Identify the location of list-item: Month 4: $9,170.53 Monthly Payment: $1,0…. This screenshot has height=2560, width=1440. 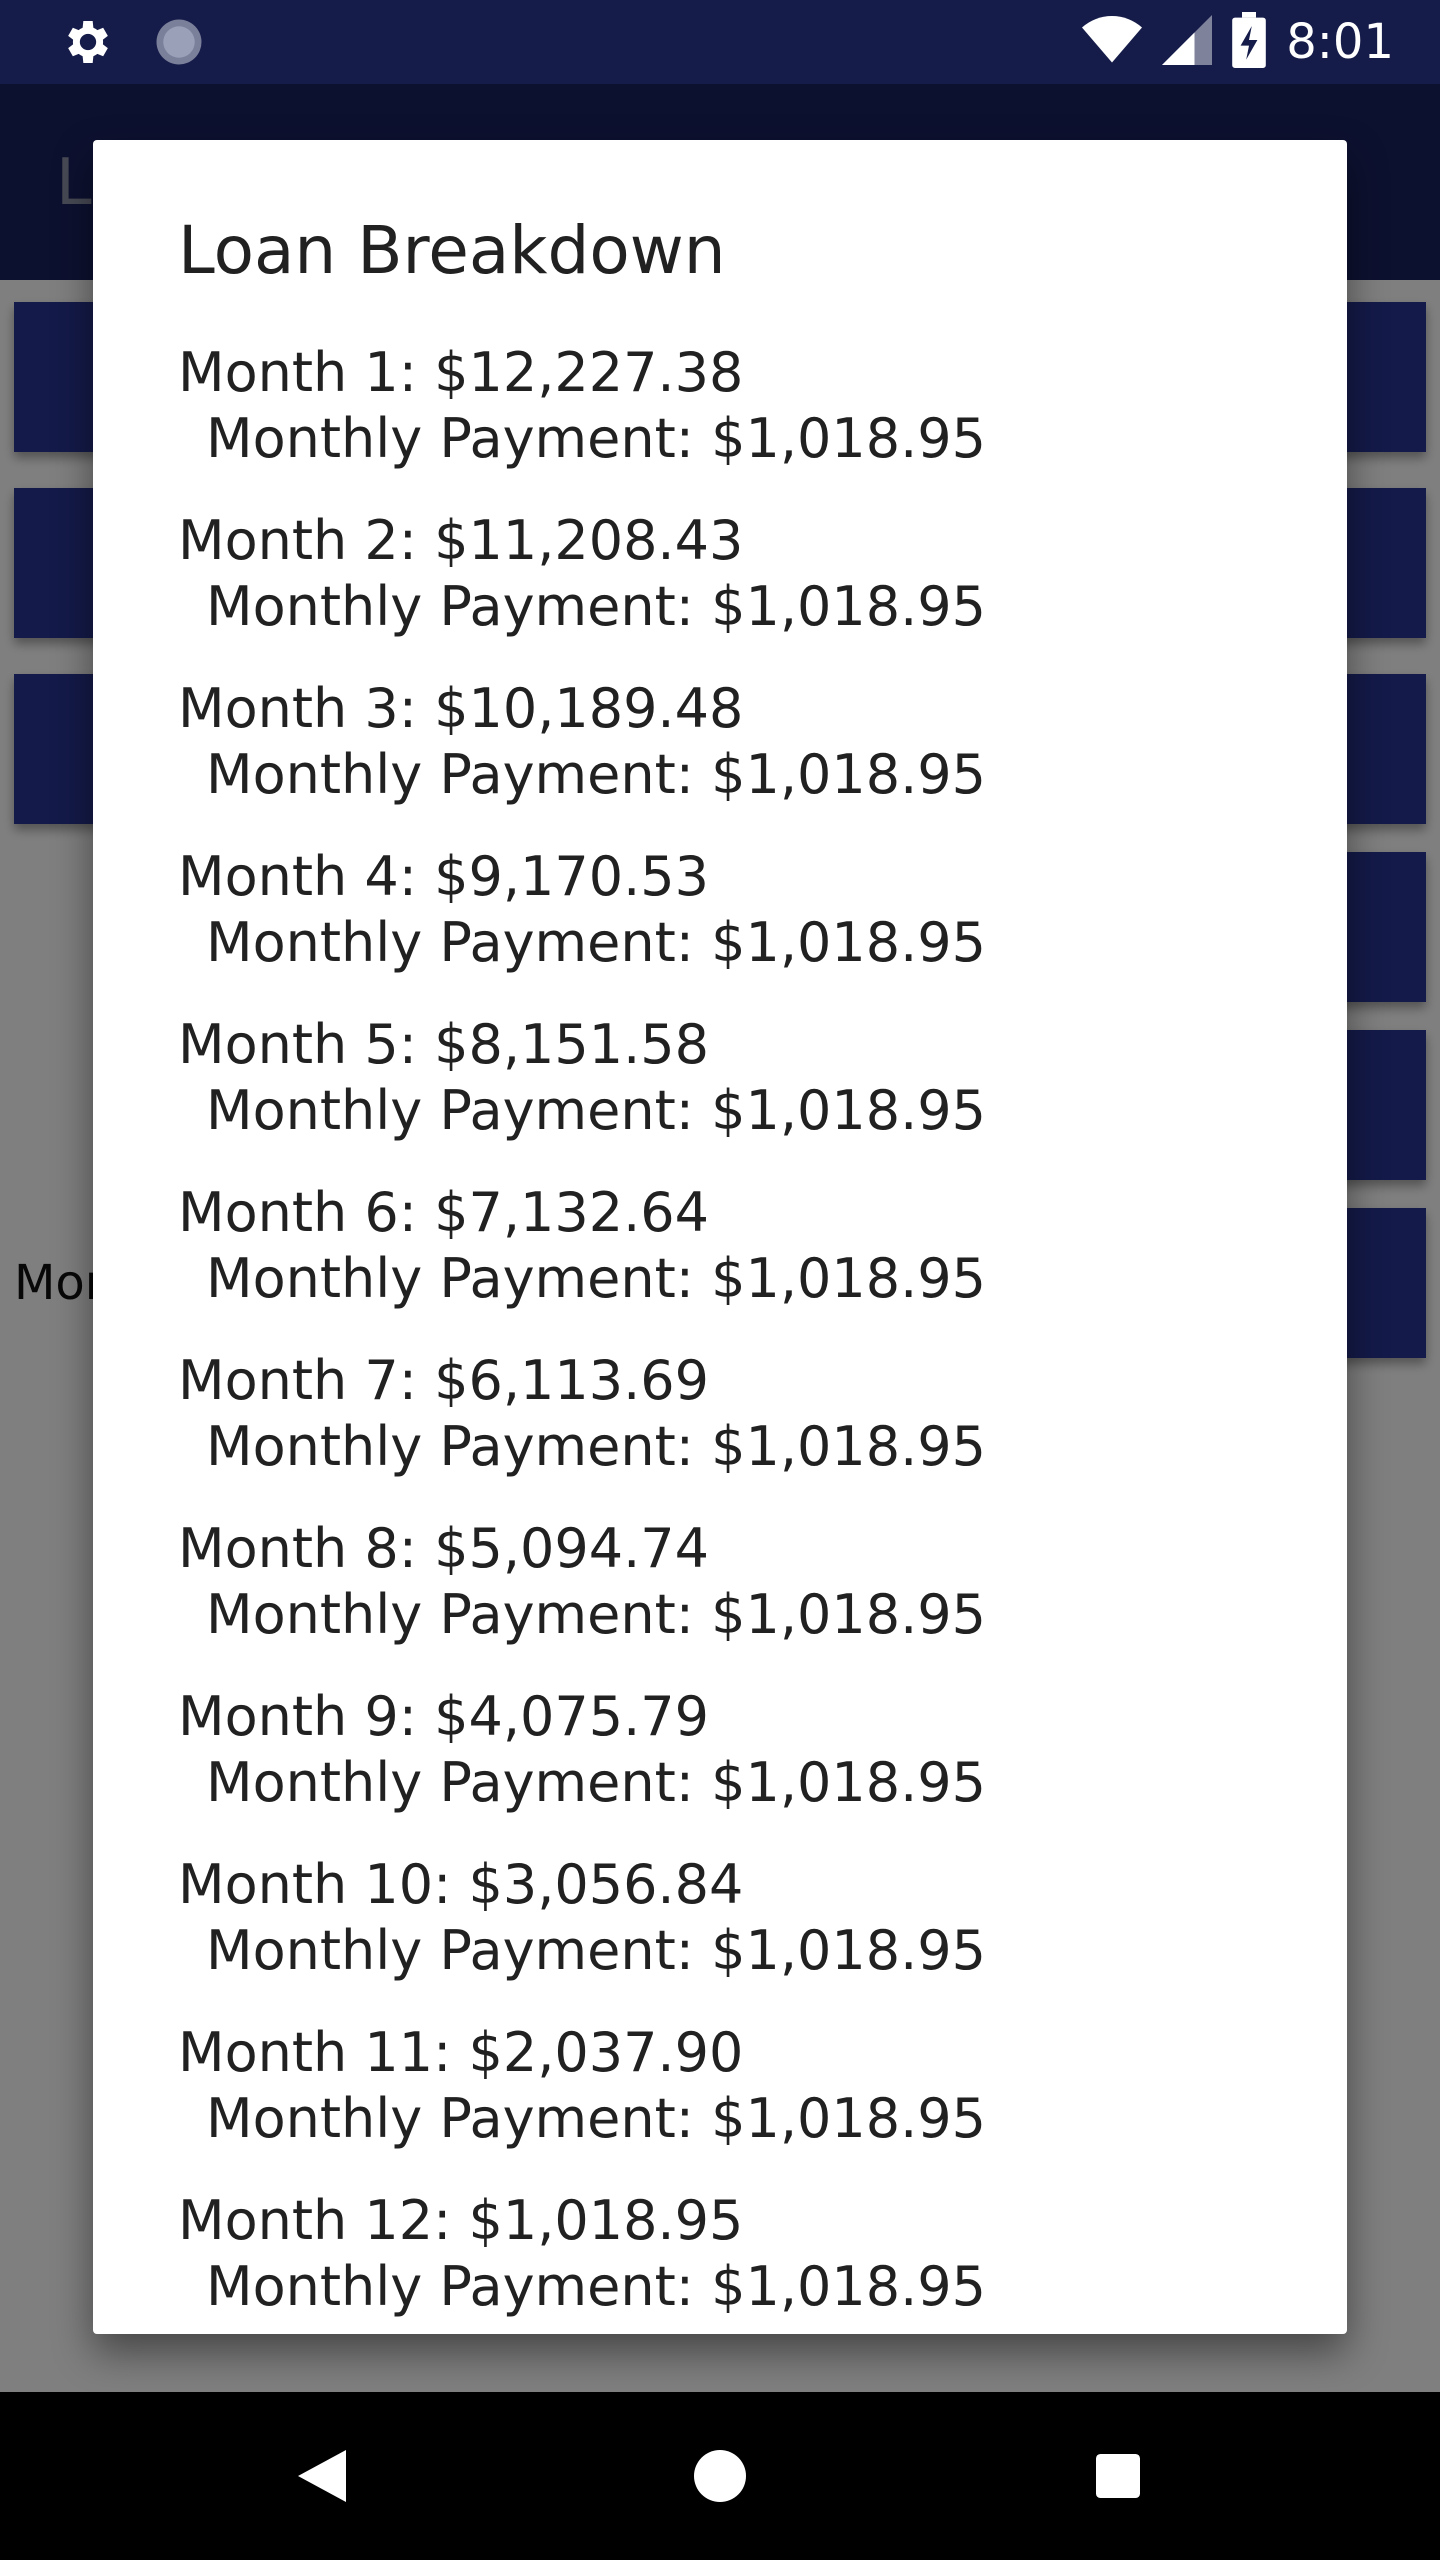
(742, 928).